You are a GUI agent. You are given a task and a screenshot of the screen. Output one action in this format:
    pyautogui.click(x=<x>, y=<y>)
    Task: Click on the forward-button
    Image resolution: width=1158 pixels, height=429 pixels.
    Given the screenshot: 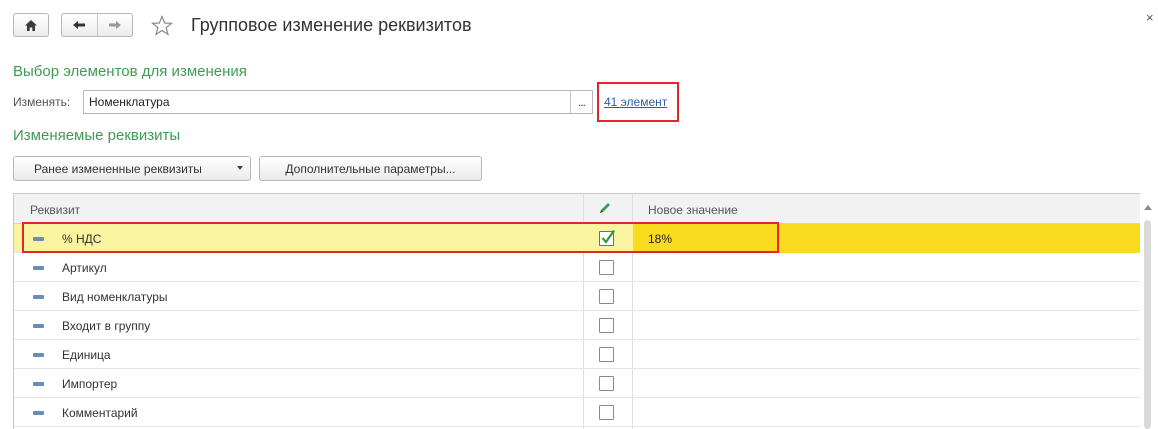 What is the action you would take?
    pyautogui.click(x=114, y=25)
    